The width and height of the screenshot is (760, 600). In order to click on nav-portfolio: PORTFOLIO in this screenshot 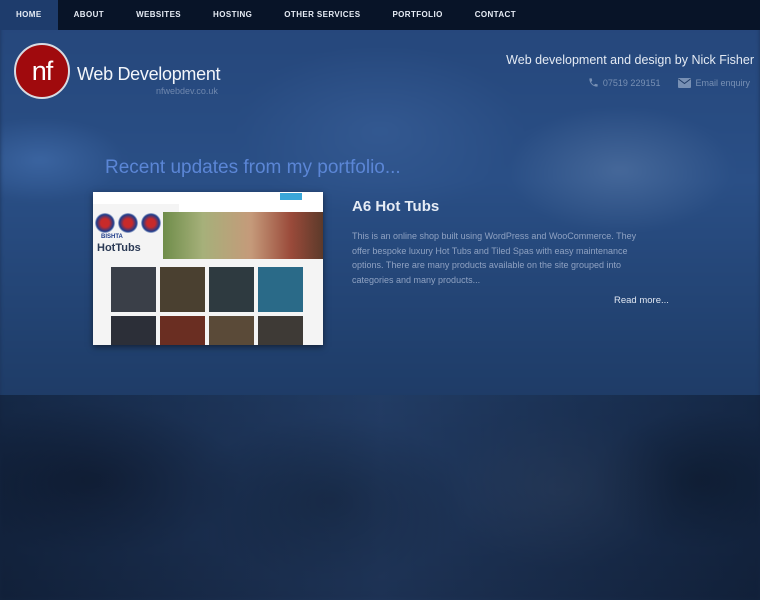, I will do `click(417, 15)`.